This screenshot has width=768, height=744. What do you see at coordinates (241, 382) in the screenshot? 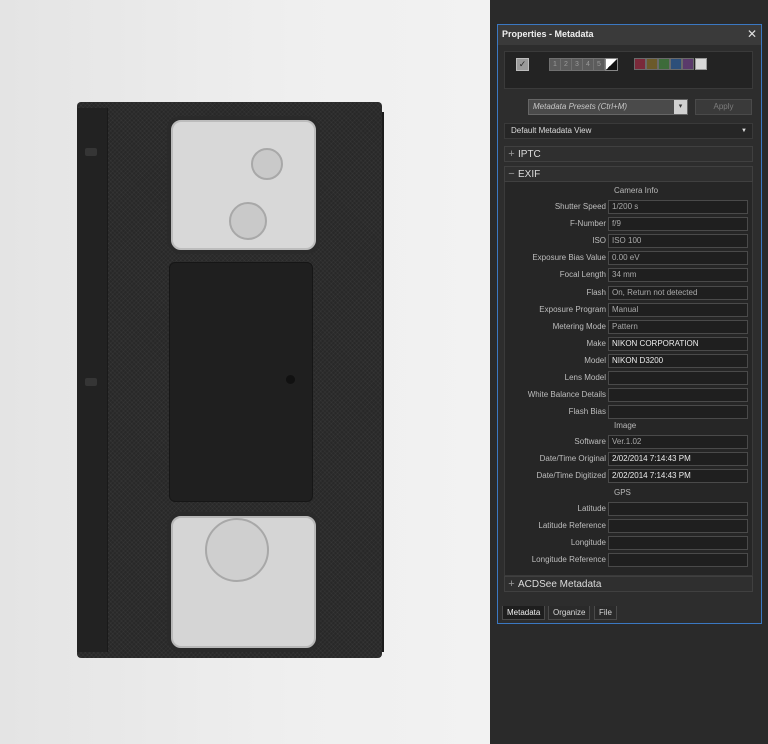
I see `cassette-label-area` at bounding box center [241, 382].